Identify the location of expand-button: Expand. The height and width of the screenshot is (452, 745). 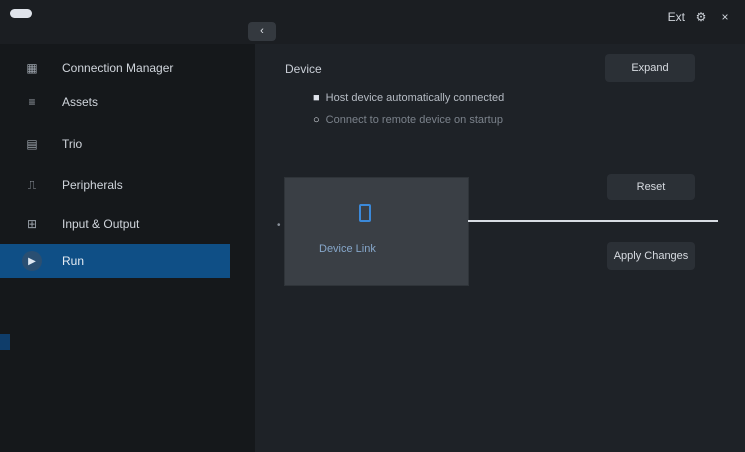
(650, 68).